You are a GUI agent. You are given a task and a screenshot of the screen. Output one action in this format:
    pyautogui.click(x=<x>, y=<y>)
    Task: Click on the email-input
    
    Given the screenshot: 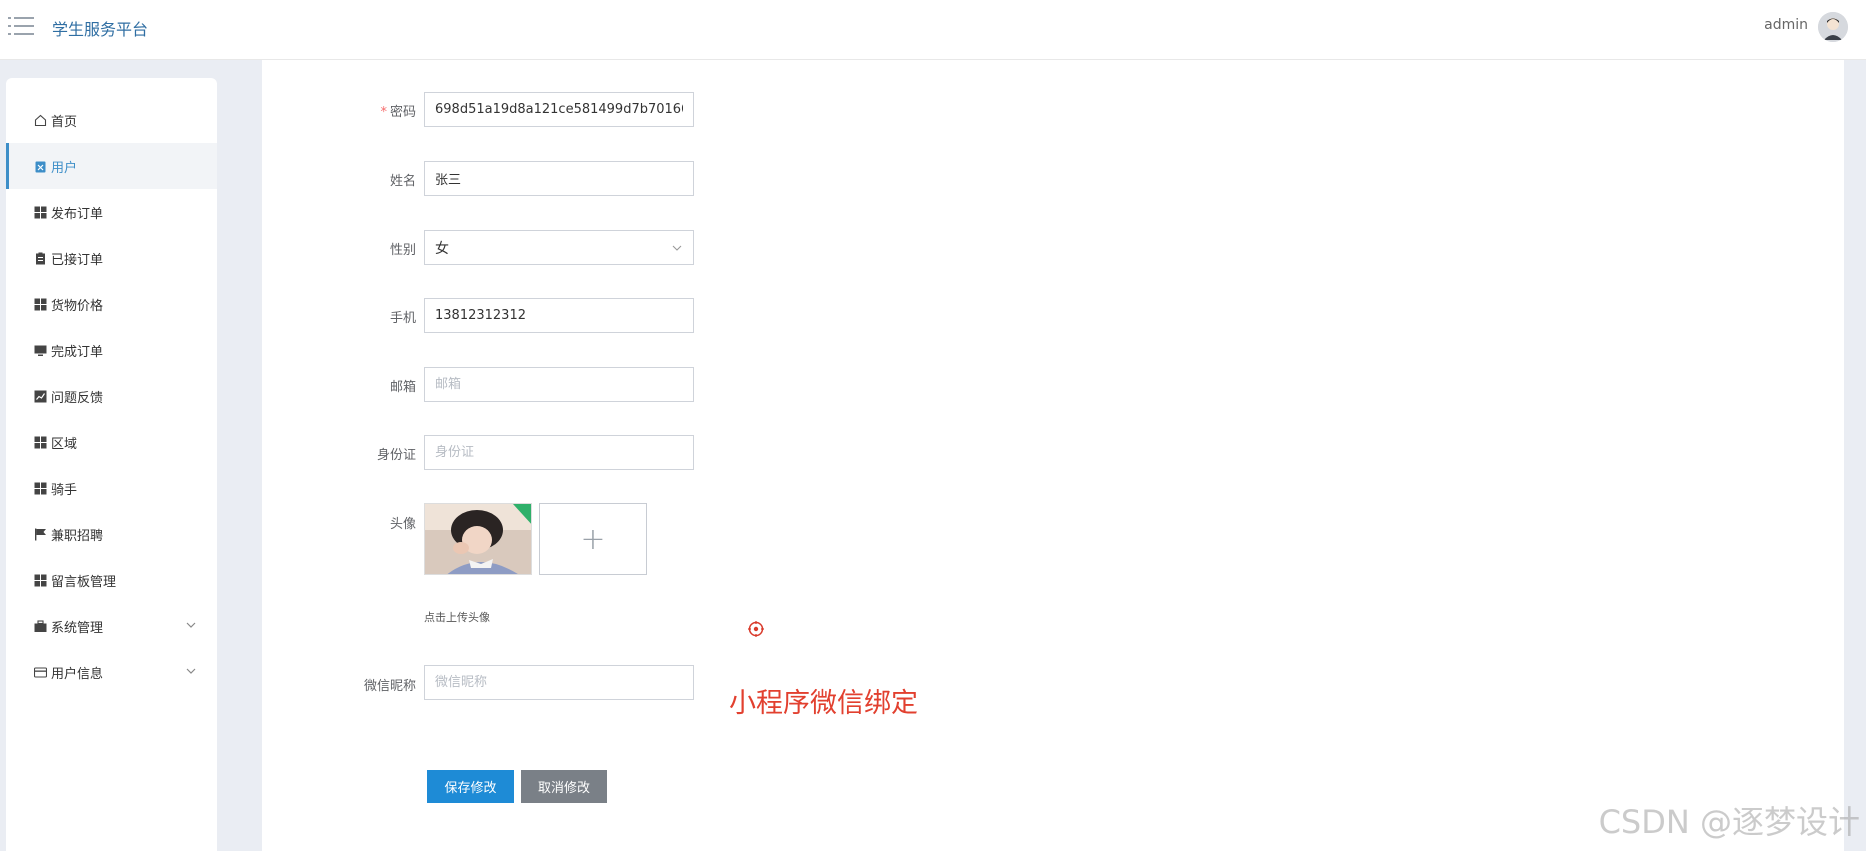 What is the action you would take?
    pyautogui.click(x=559, y=384)
    